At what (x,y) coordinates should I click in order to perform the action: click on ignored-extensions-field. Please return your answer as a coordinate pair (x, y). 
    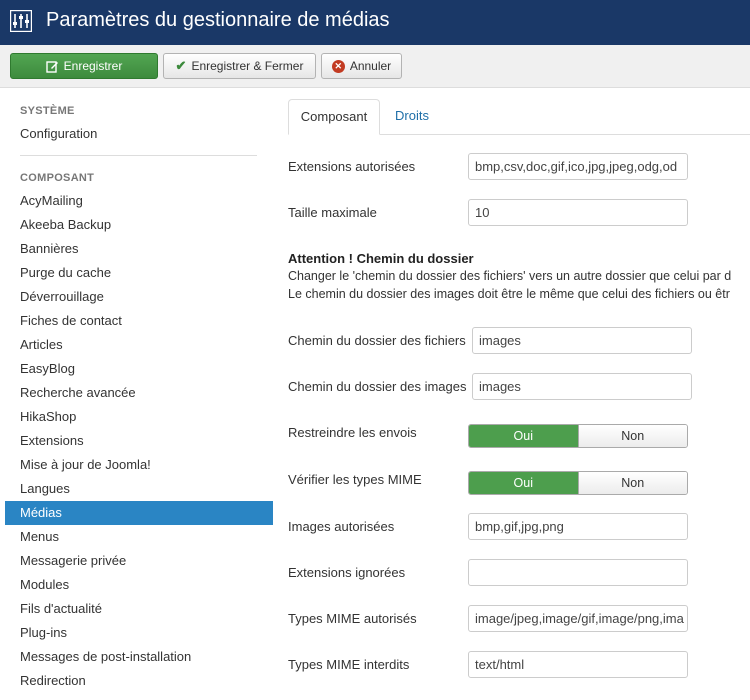
    Looking at the image, I should click on (578, 572).